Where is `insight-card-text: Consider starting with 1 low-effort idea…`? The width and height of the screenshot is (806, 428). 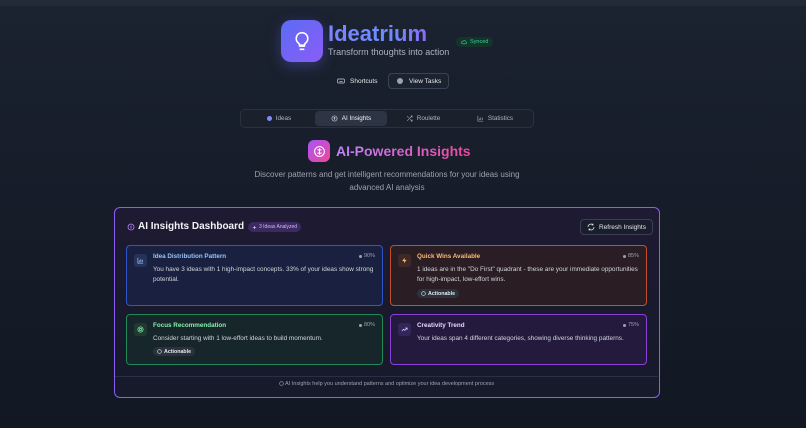
insight-card-text: Consider starting with 1 low-effort idea… is located at coordinates (238, 338).